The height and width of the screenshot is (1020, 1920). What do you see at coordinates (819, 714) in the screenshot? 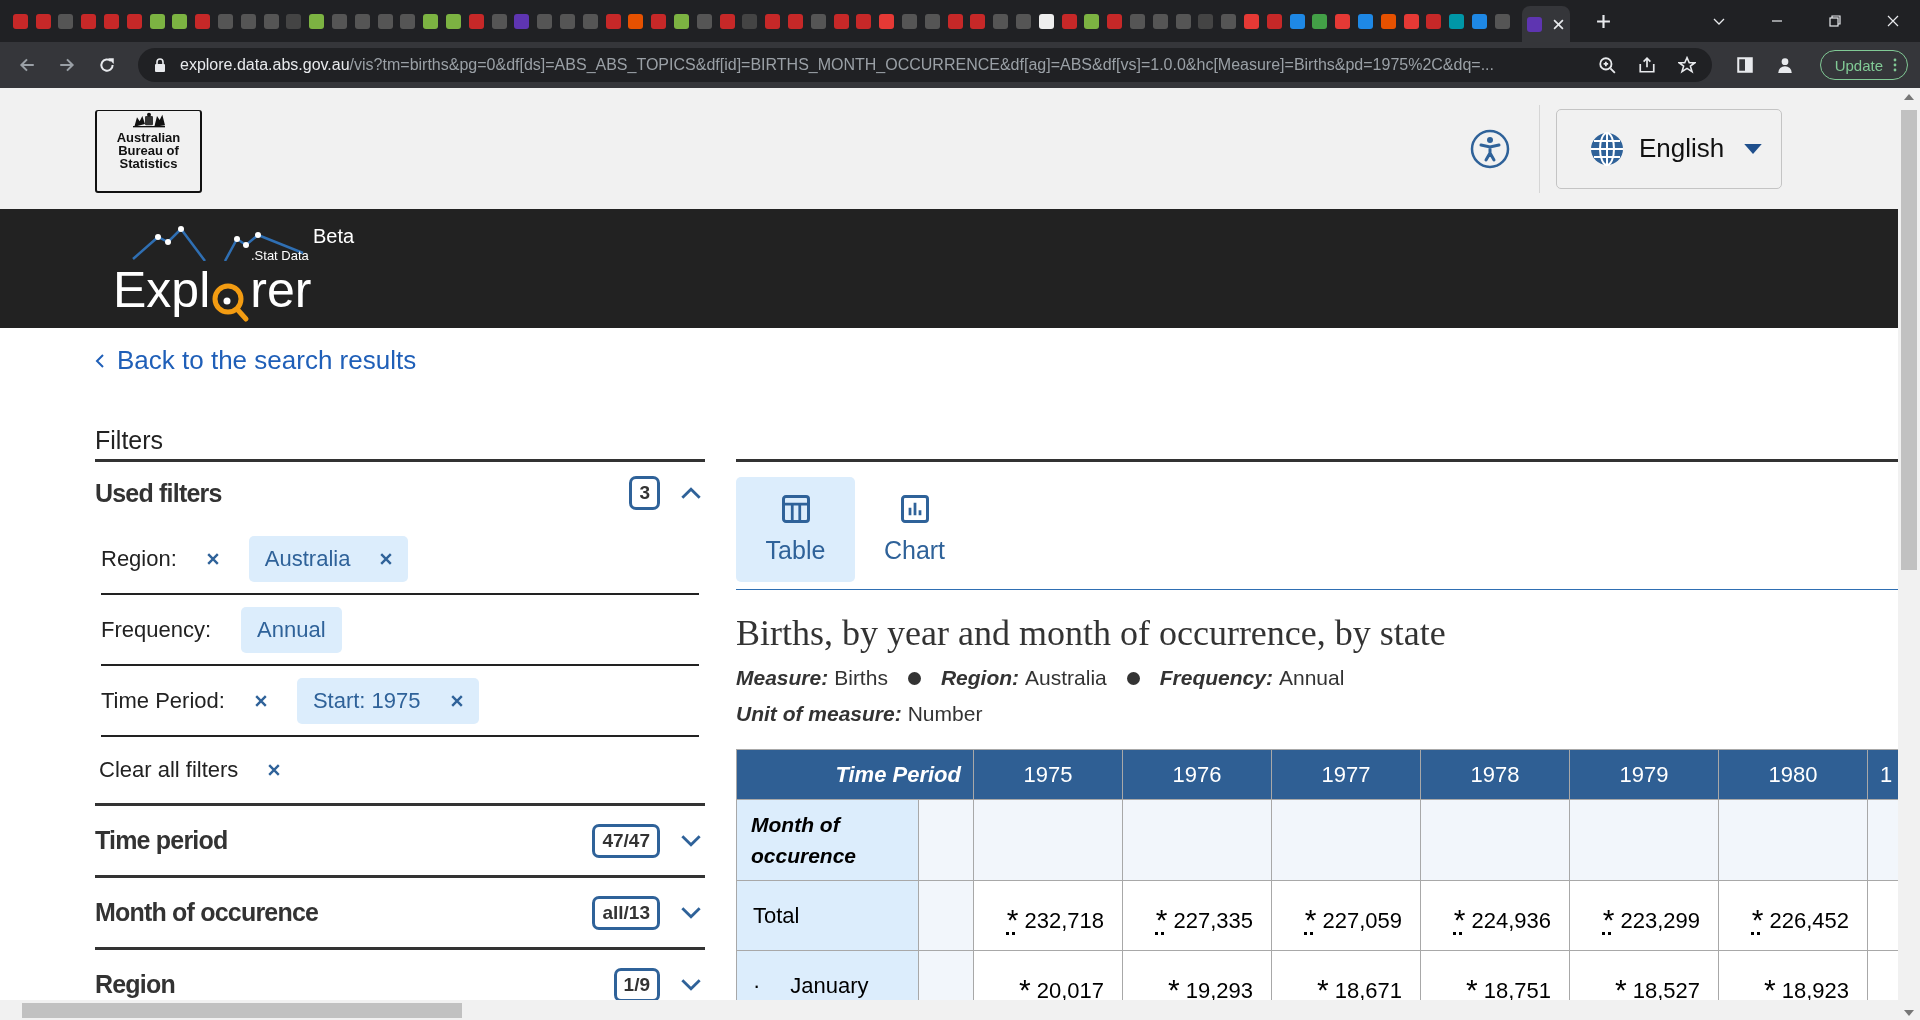
I see `meta-key: Unit of measure:` at bounding box center [819, 714].